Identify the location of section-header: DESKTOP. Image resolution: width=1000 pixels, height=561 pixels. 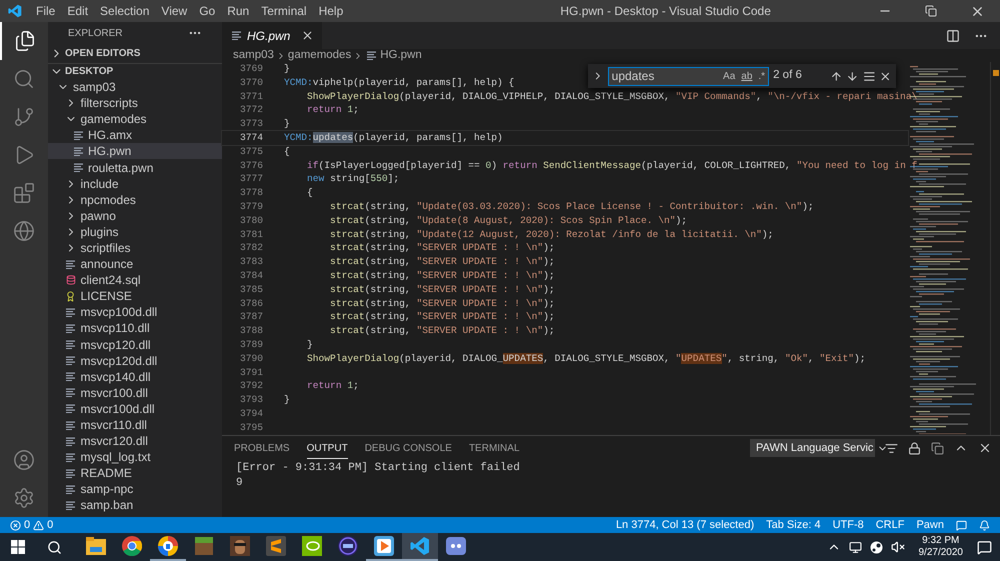
(135, 71).